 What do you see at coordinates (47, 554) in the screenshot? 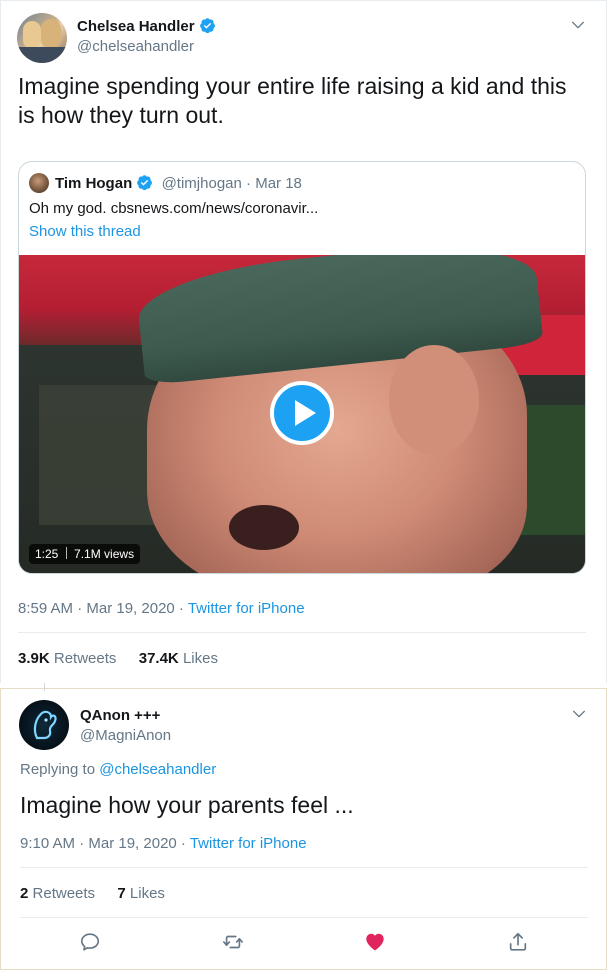
I see `video-duration: 1:25` at bounding box center [47, 554].